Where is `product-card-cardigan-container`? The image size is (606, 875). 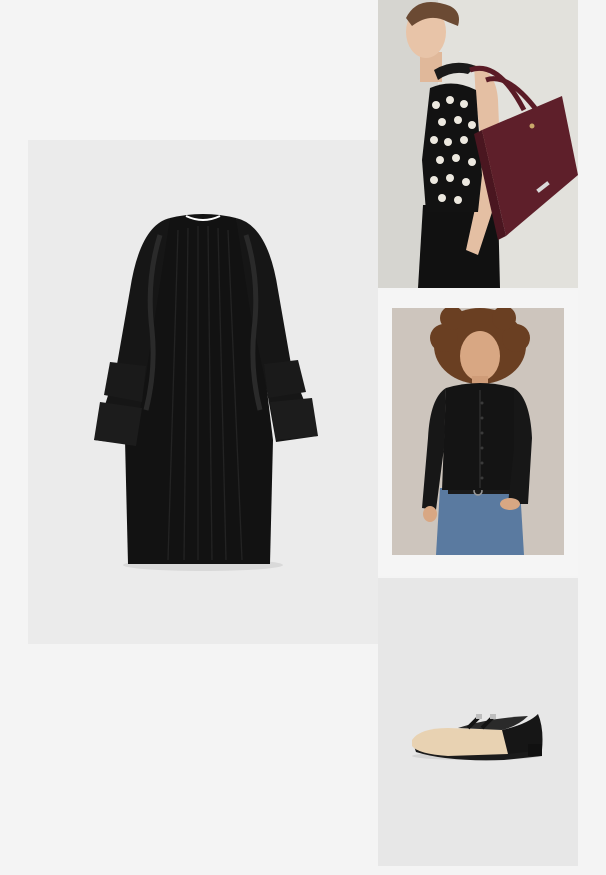
product-card-cardigan-container is located at coordinates (478, 433).